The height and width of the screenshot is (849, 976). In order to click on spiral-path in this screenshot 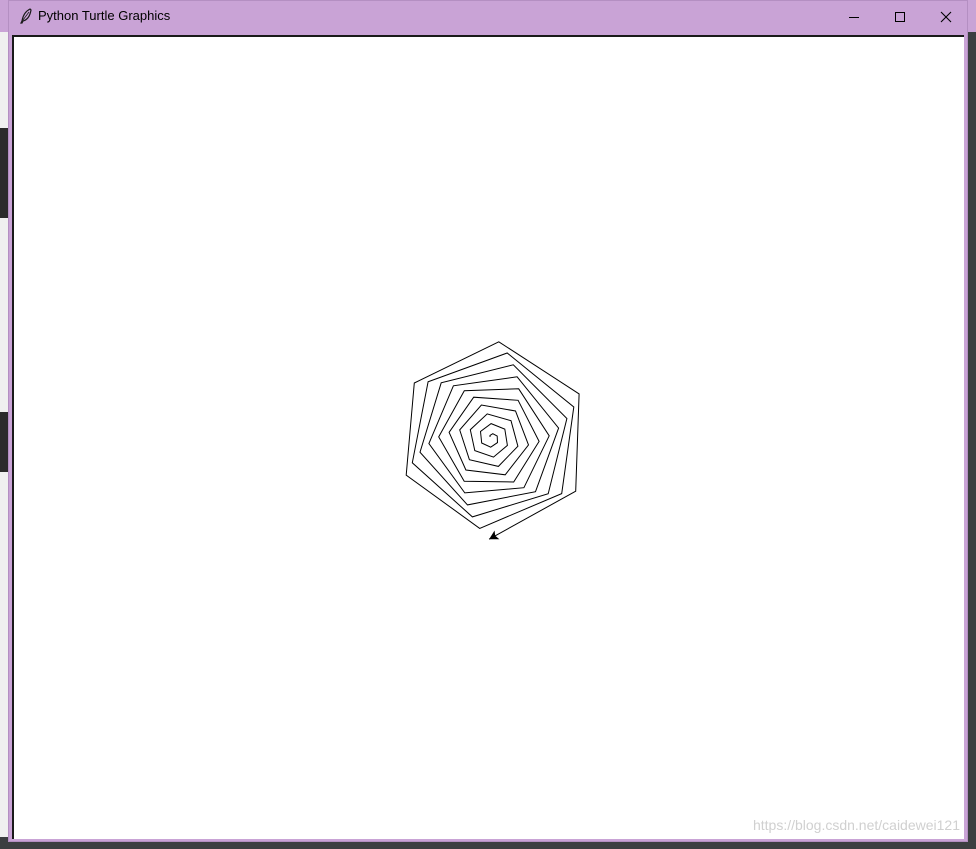, I will do `click(492, 440)`.